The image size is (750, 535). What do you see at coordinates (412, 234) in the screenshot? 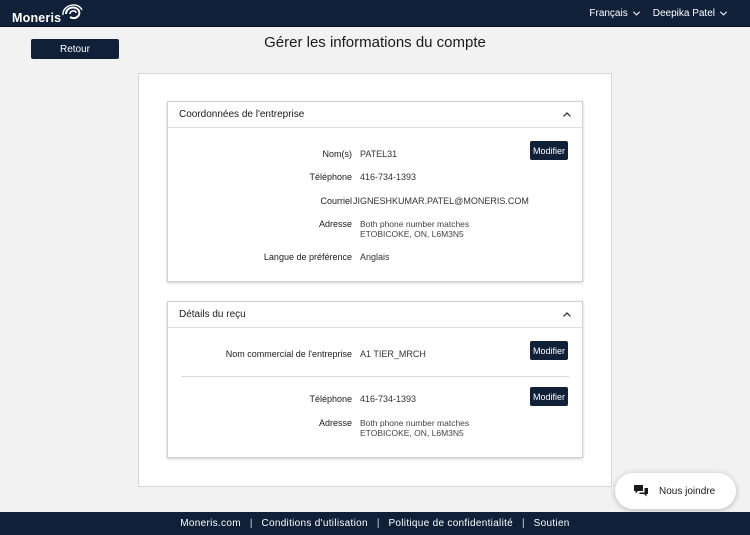
I see `address-line-2: ETOBICOKE, ON, L6M3N5` at bounding box center [412, 234].